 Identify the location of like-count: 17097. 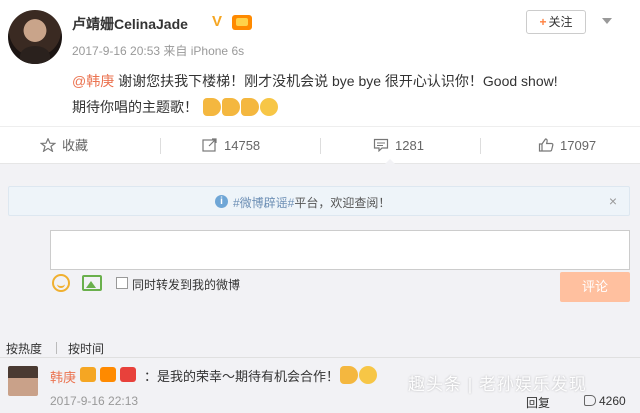
(578, 145).